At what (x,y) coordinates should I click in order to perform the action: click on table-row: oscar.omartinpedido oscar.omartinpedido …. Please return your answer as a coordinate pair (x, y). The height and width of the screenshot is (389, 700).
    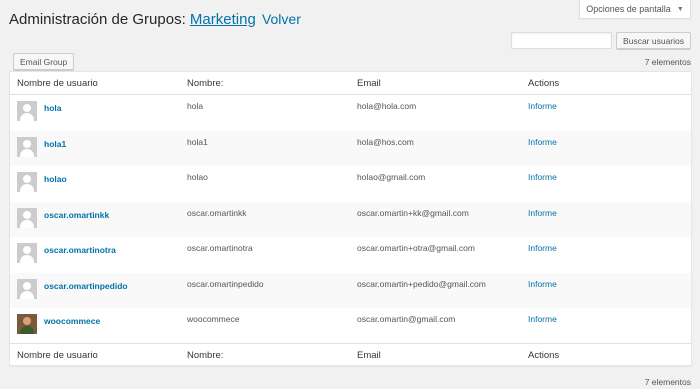
    Looking at the image, I should click on (350, 290).